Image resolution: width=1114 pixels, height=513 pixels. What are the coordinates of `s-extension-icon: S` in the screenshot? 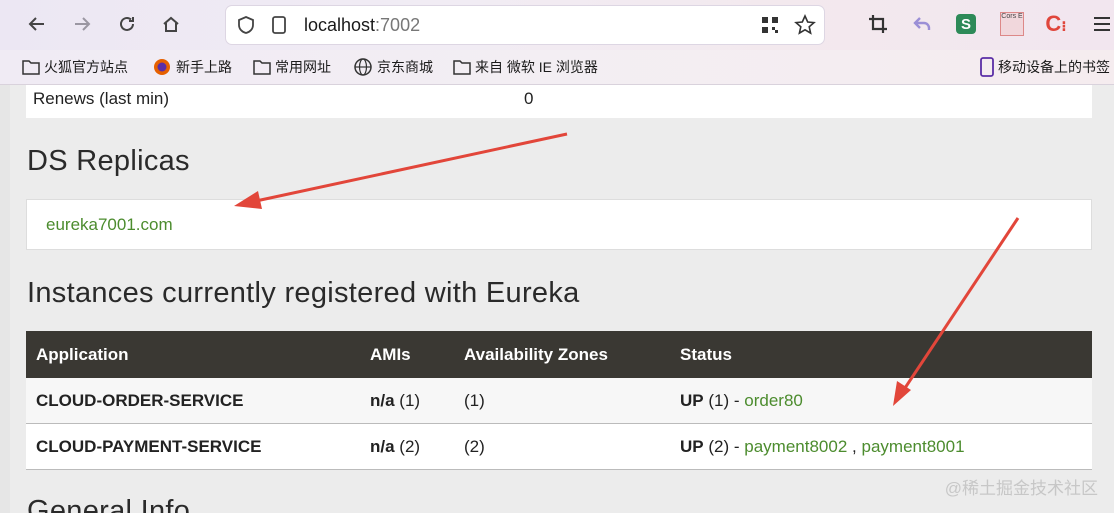 It's located at (966, 24).